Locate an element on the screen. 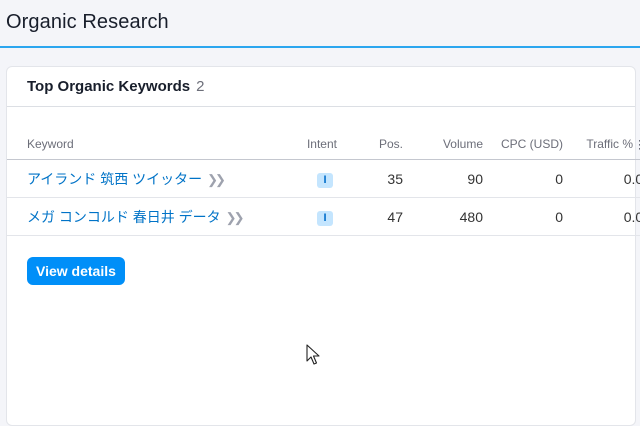 The height and width of the screenshot is (426, 640). mouse-cursor-icon is located at coordinates (313, 354).